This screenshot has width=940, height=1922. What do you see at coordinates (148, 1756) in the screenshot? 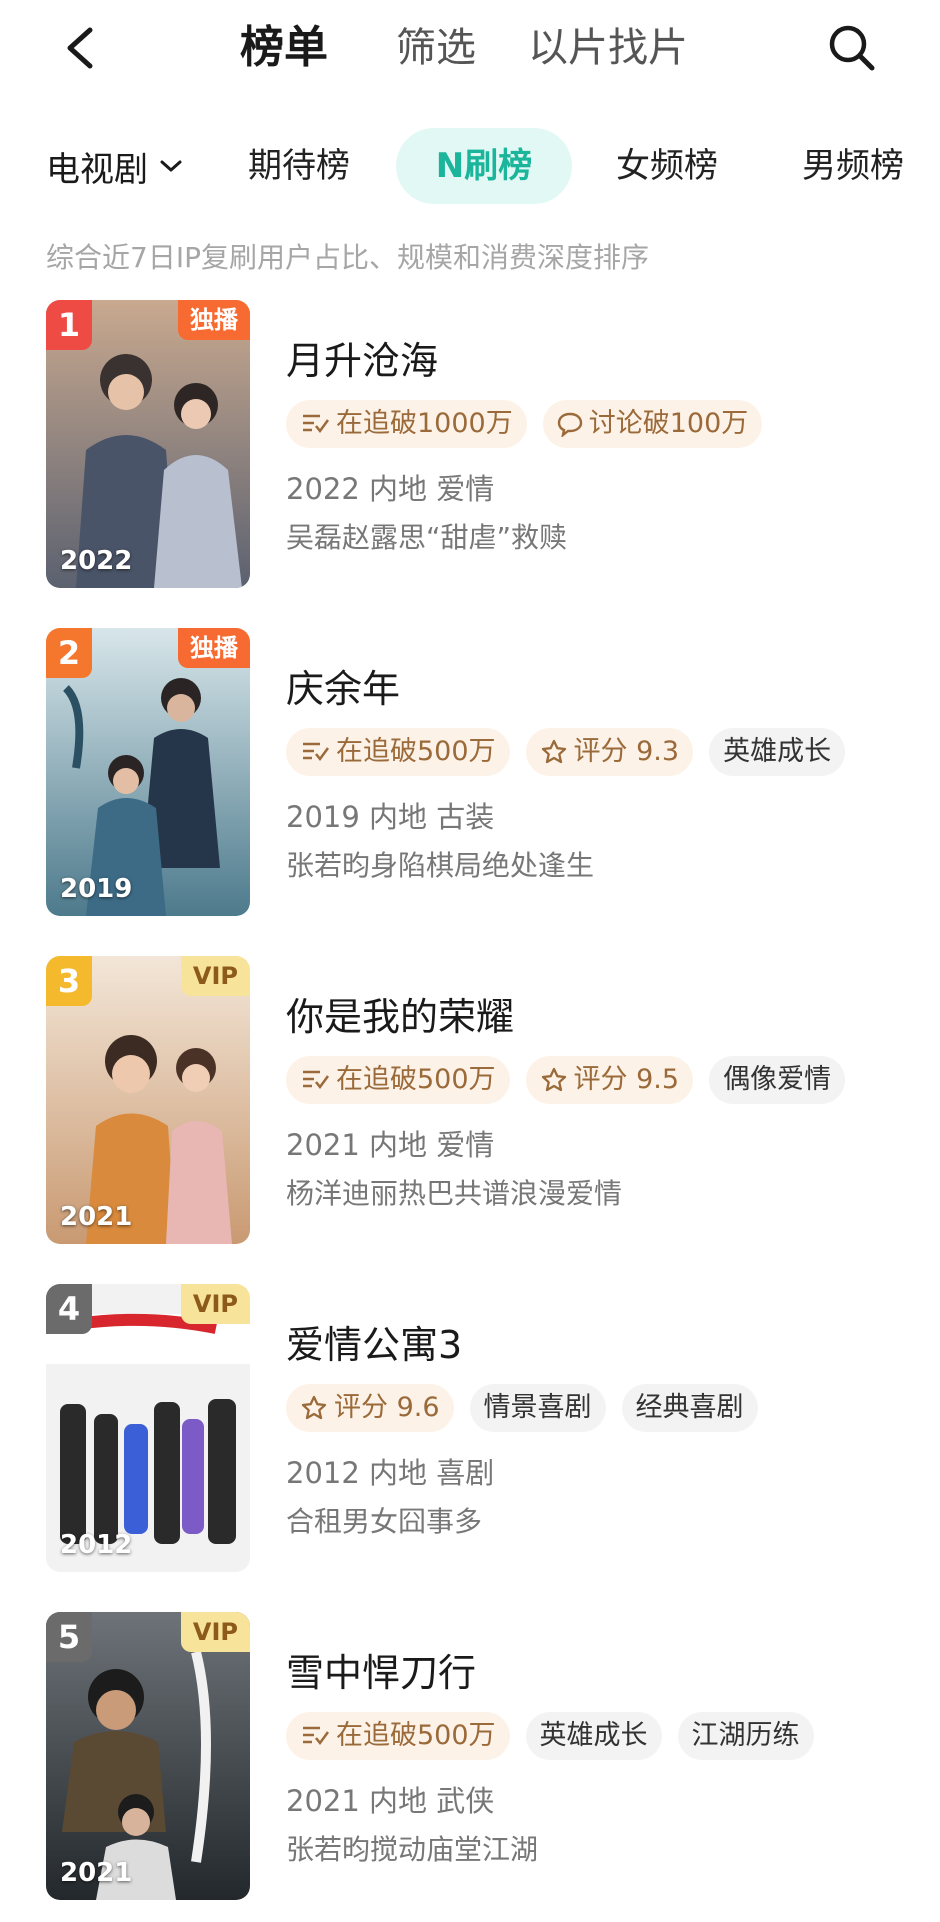
I see `poster: 5 VIP 2021` at bounding box center [148, 1756].